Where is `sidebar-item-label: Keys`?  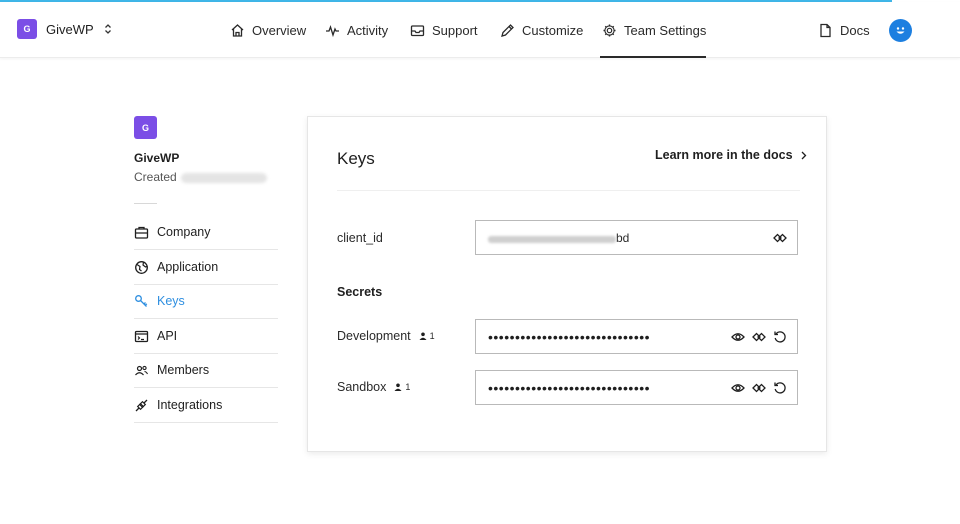
sidebar-item-label: Keys is located at coordinates (171, 301).